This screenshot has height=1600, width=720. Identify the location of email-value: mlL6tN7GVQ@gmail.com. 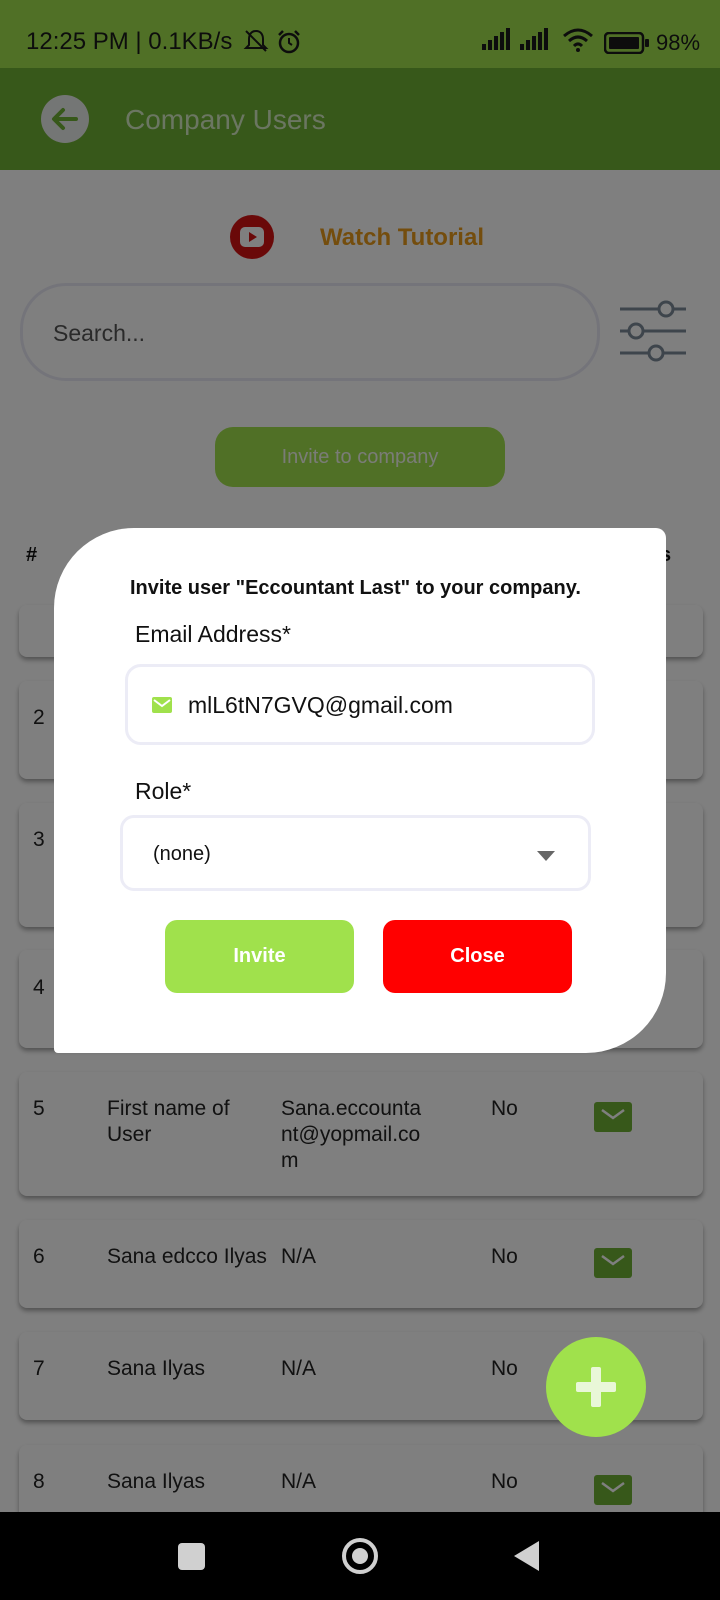
(320, 705).